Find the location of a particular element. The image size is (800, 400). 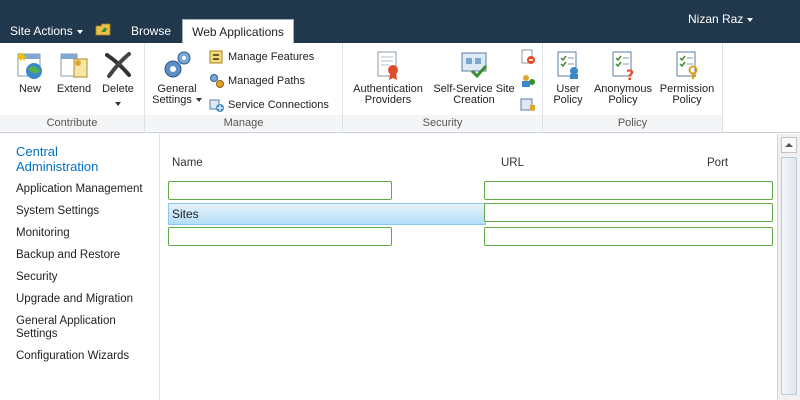

gears-icon is located at coordinates (177, 64).